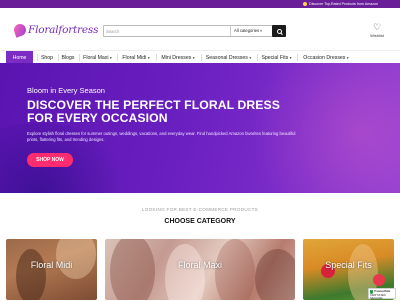 This screenshot has height=301, width=400. I want to click on promo-text: Discover Top-Rated Products from Amazon, so click(343, 4).